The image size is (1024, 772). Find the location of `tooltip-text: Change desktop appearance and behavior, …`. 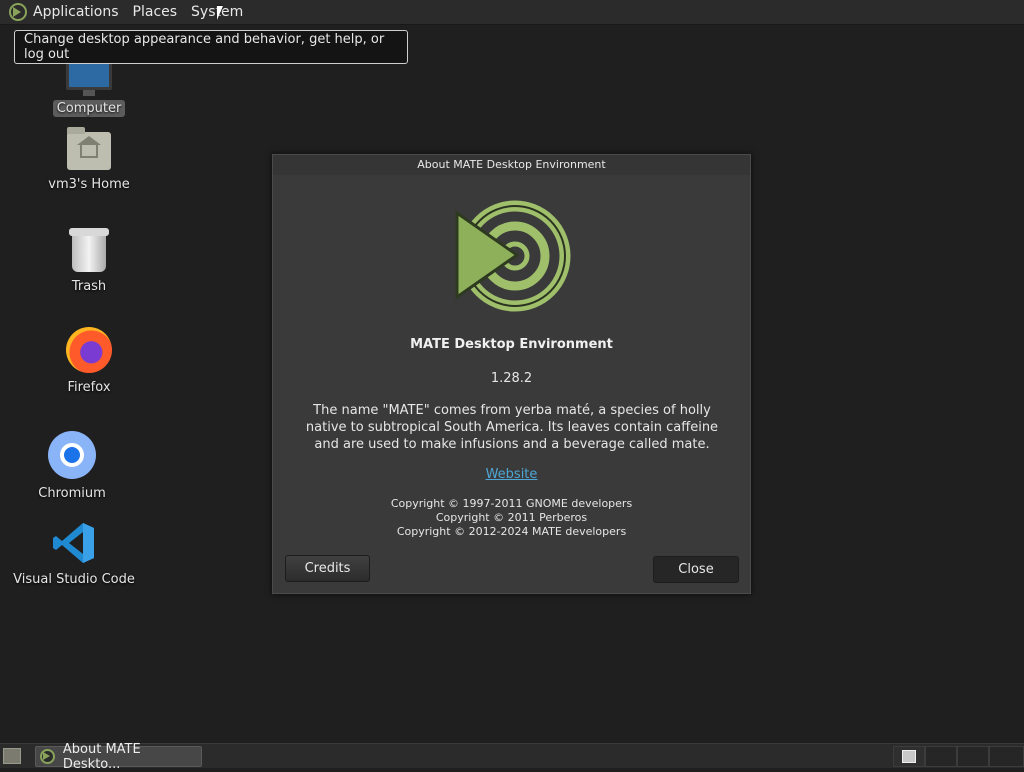

tooltip-text: Change desktop appearance and behavior, … is located at coordinates (204, 47).